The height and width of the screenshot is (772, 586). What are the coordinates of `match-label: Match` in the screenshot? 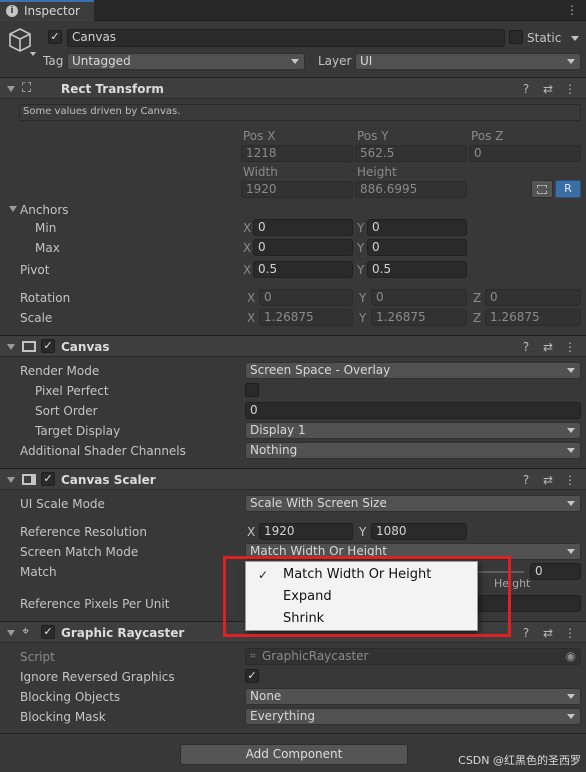 It's located at (38, 572).